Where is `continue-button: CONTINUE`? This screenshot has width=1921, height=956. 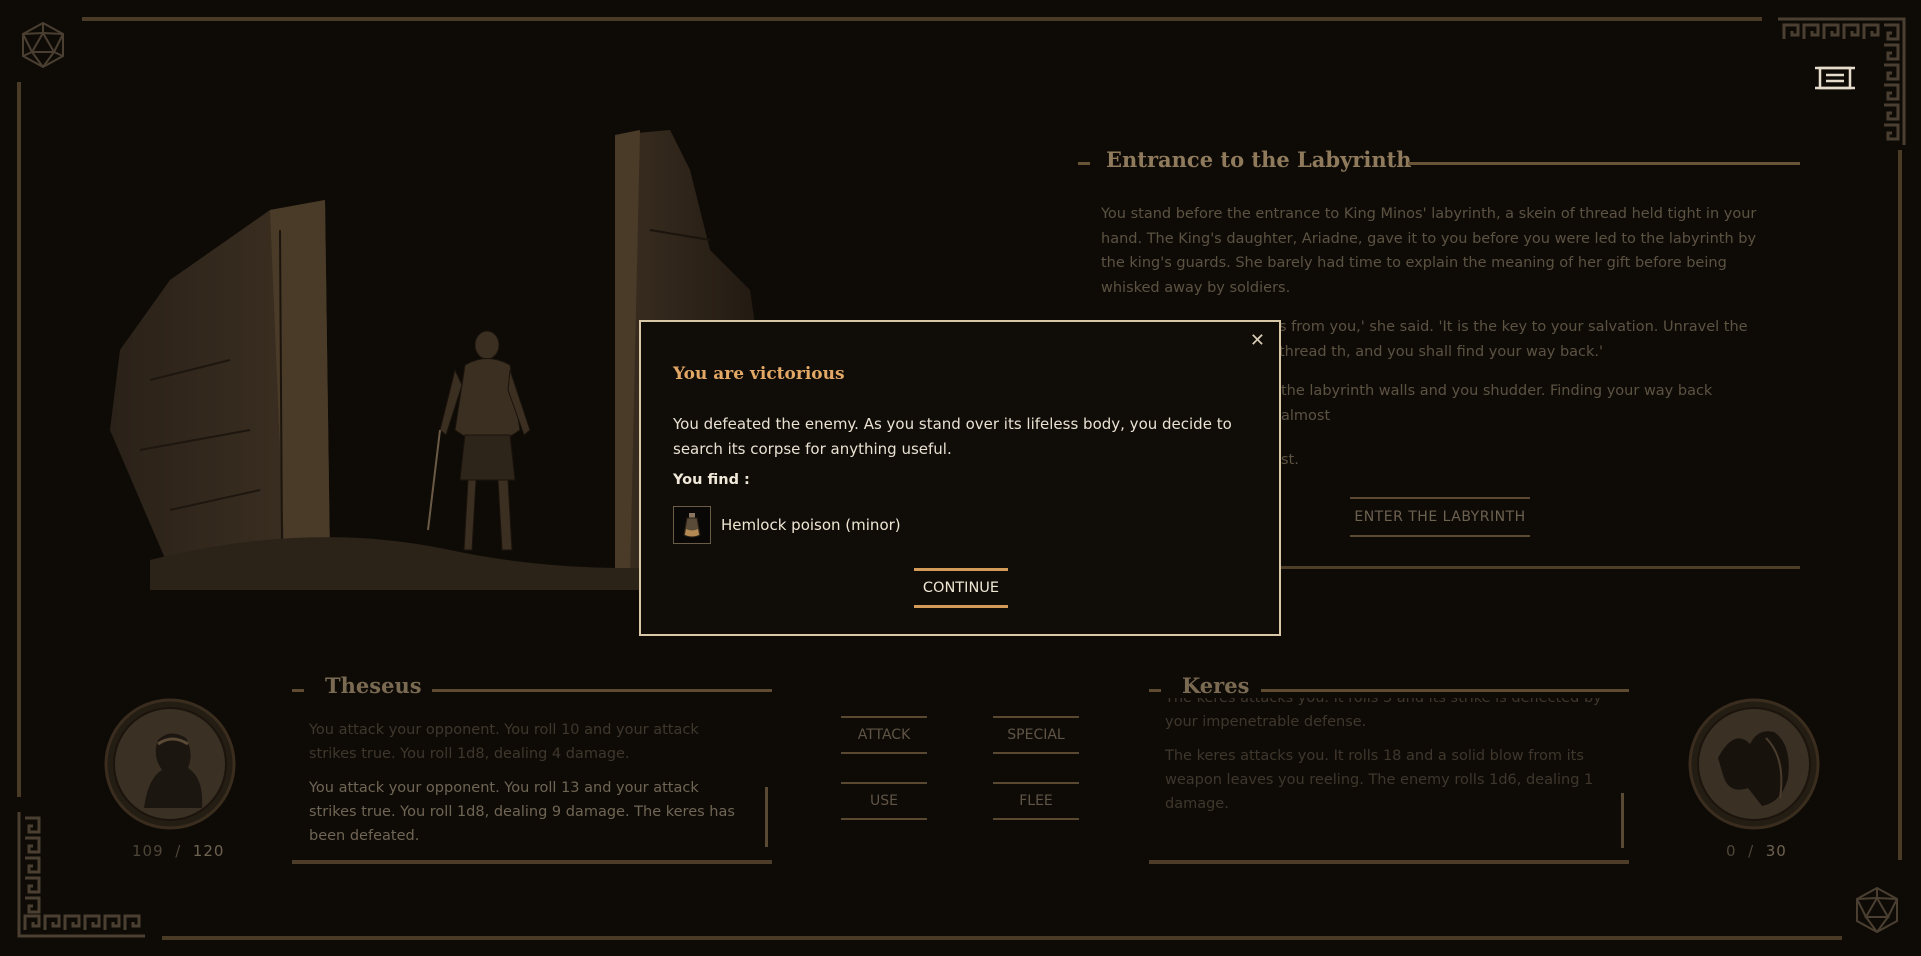
continue-button: CONTINUE is located at coordinates (961, 588).